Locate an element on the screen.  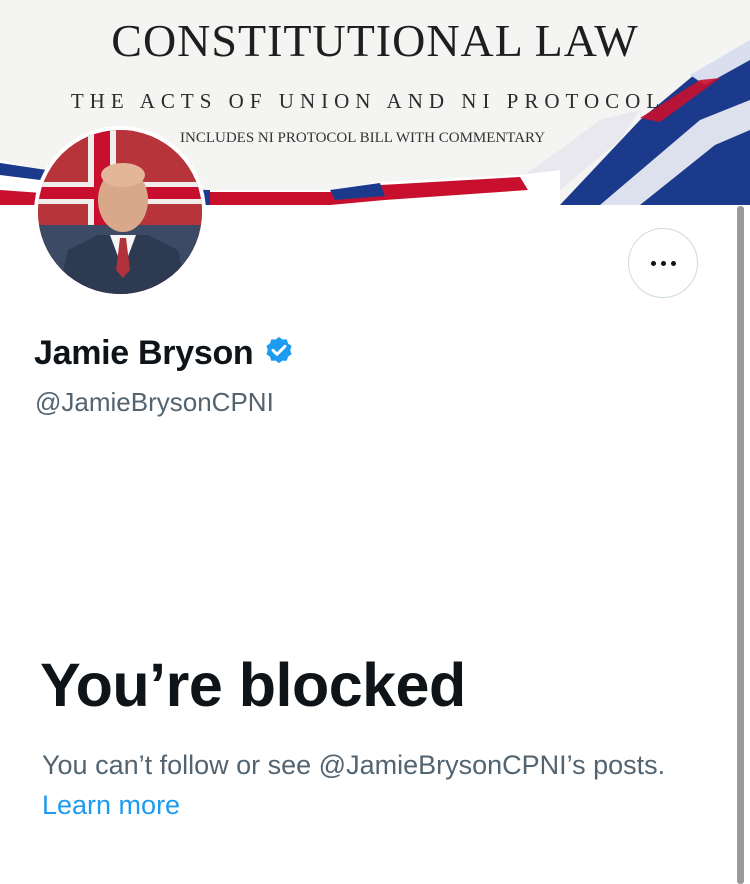
banner-subtitle: THE ACTS OF UNION AND NI PROTOCOL is located at coordinates (368, 101).